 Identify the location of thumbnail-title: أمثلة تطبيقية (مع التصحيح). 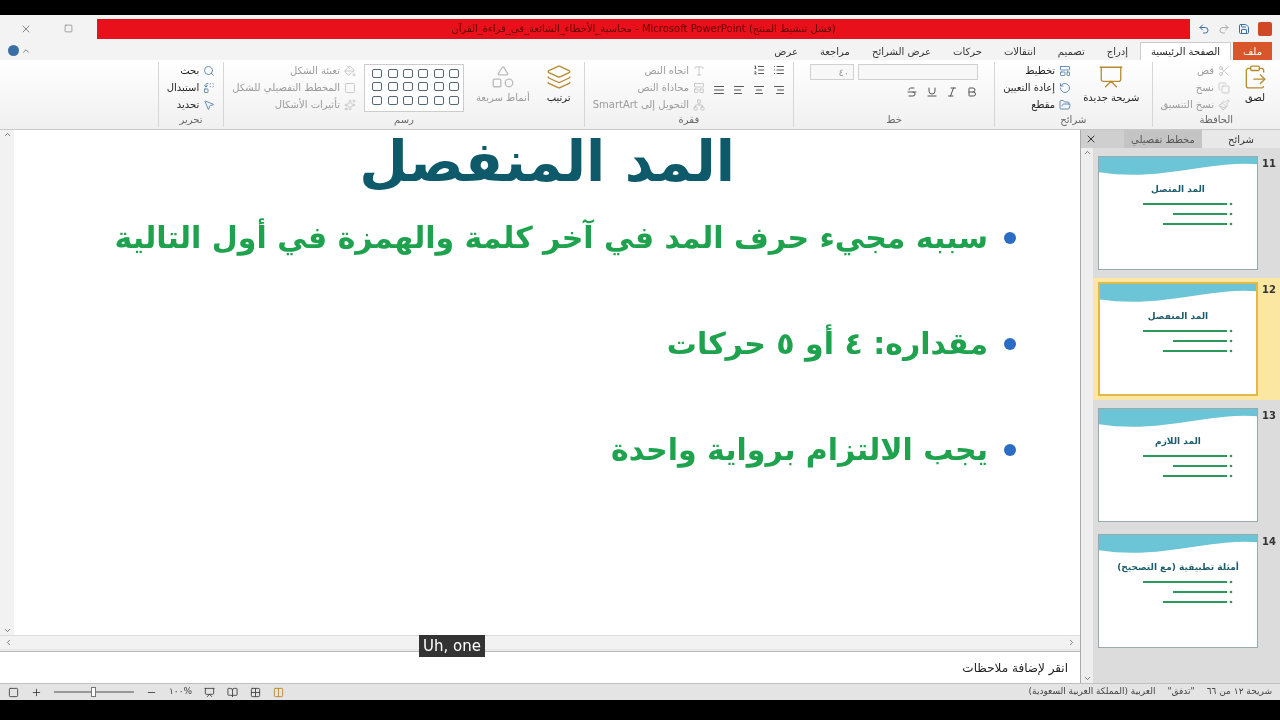
(1178, 568).